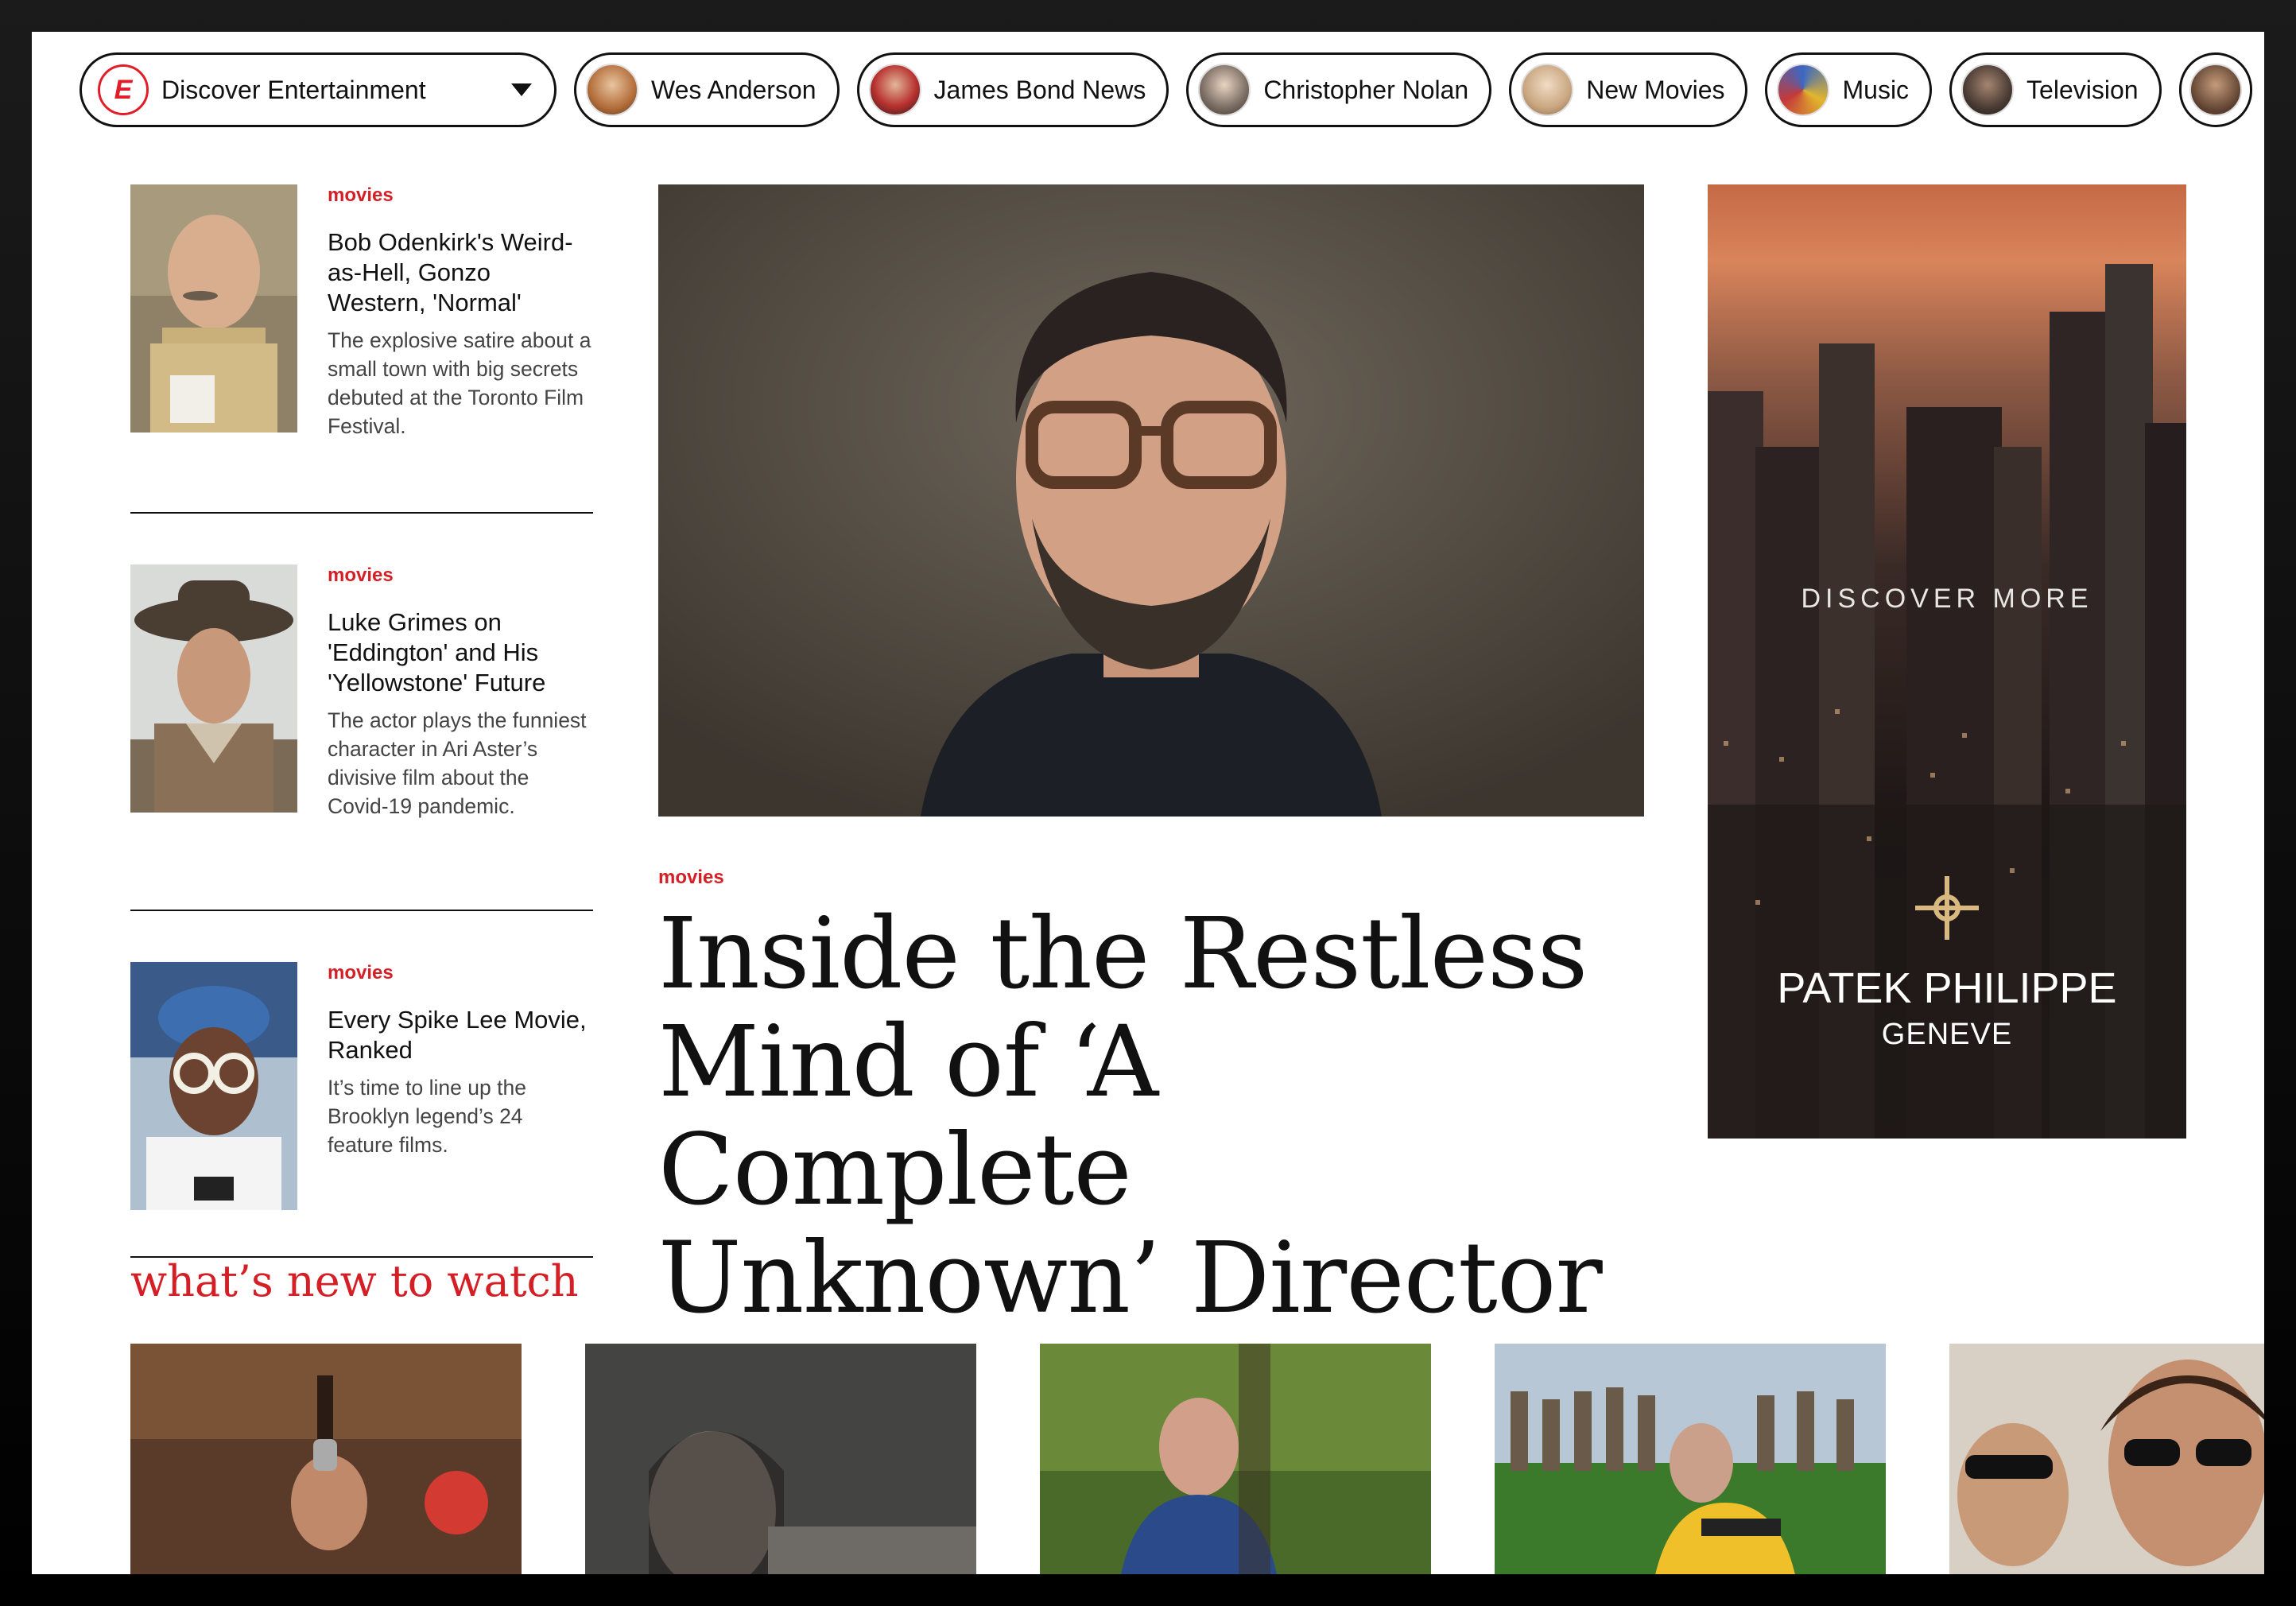 Image resolution: width=2296 pixels, height=1606 pixels. What do you see at coordinates (1655, 89) in the screenshot?
I see `chip-label: New Movies` at bounding box center [1655, 89].